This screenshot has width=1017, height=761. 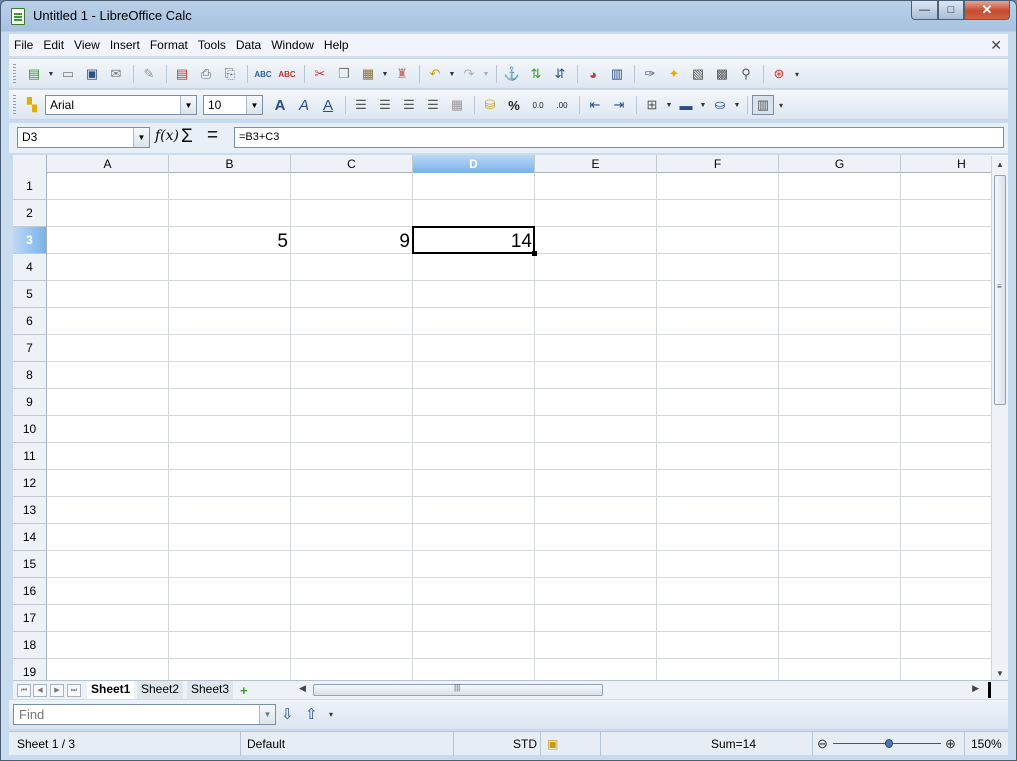 What do you see at coordinates (187, 137) in the screenshot?
I see `sum-icon: Σ` at bounding box center [187, 137].